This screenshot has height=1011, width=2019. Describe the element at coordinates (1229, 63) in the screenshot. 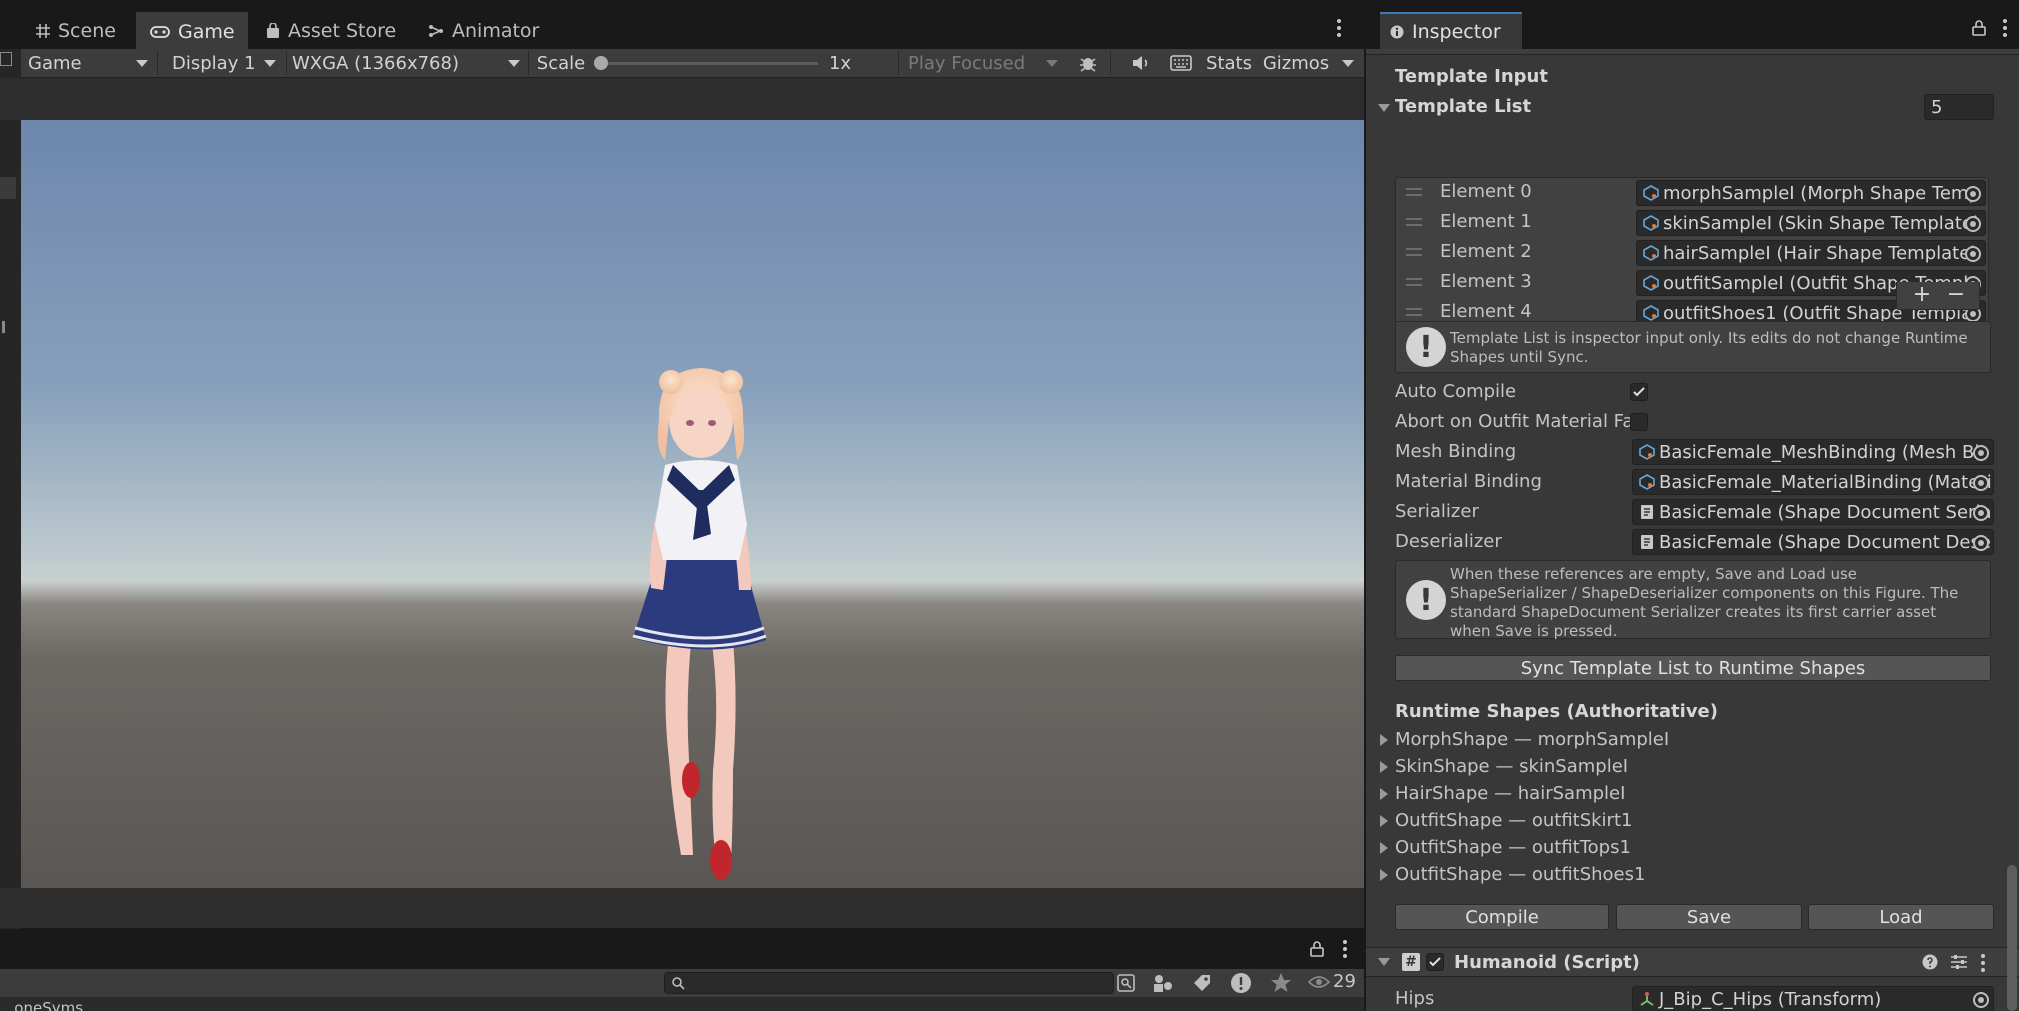

I see `stats-button: Stats` at that location.